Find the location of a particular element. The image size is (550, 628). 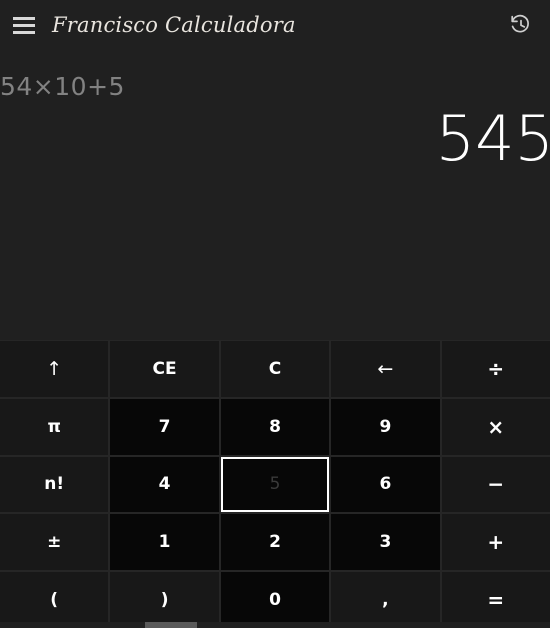

key-paren-close: ) is located at coordinates (164, 600).